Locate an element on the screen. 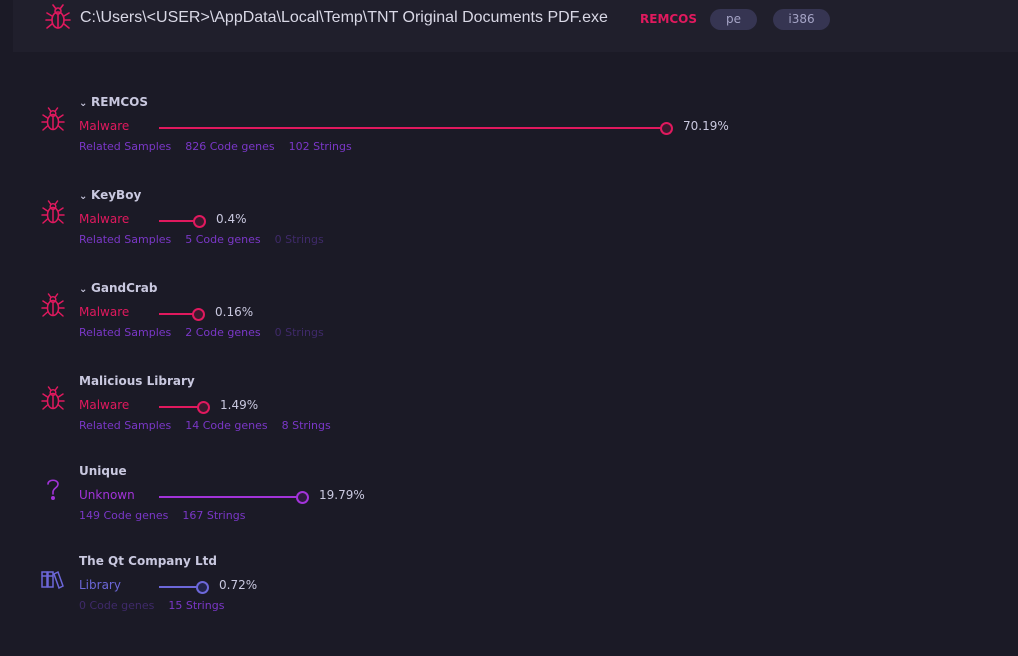  entry-title-text: The Qt Company Ltd is located at coordinates (148, 561).